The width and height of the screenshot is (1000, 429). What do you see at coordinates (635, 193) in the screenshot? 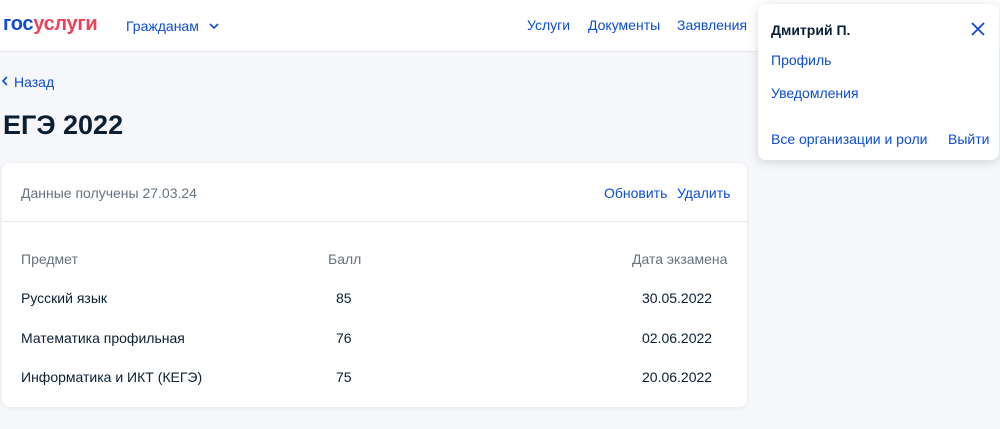
I see `refresh-button: Обновить` at bounding box center [635, 193].